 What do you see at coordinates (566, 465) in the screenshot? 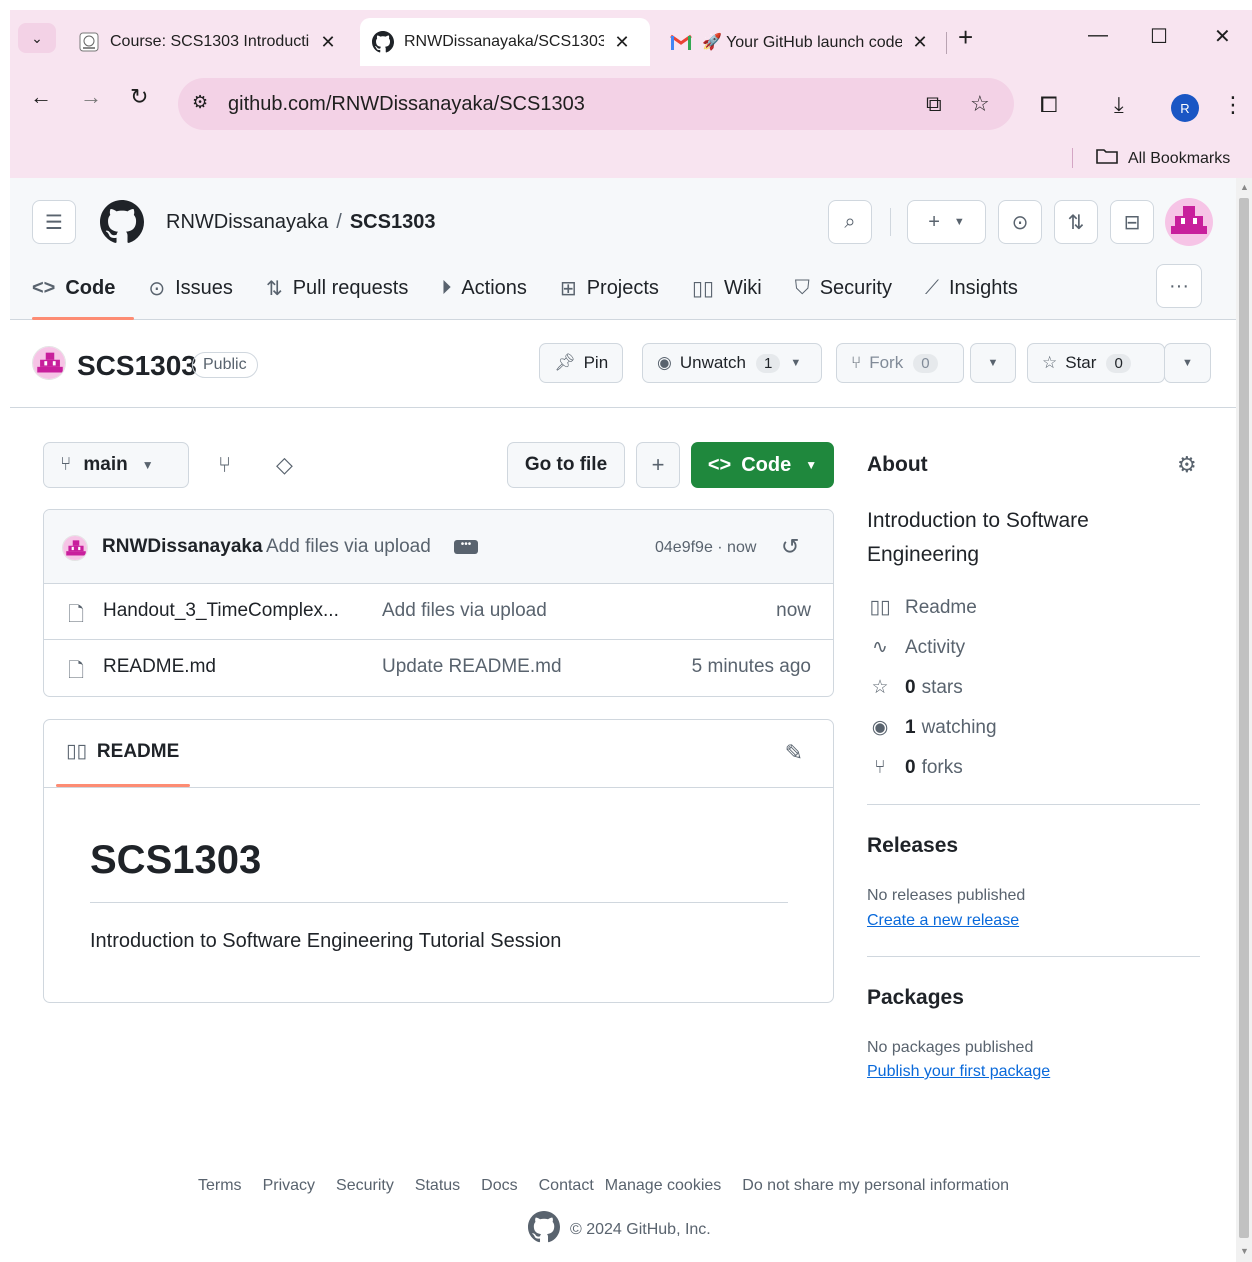
I see `go-to-file-button: Go to file` at bounding box center [566, 465].